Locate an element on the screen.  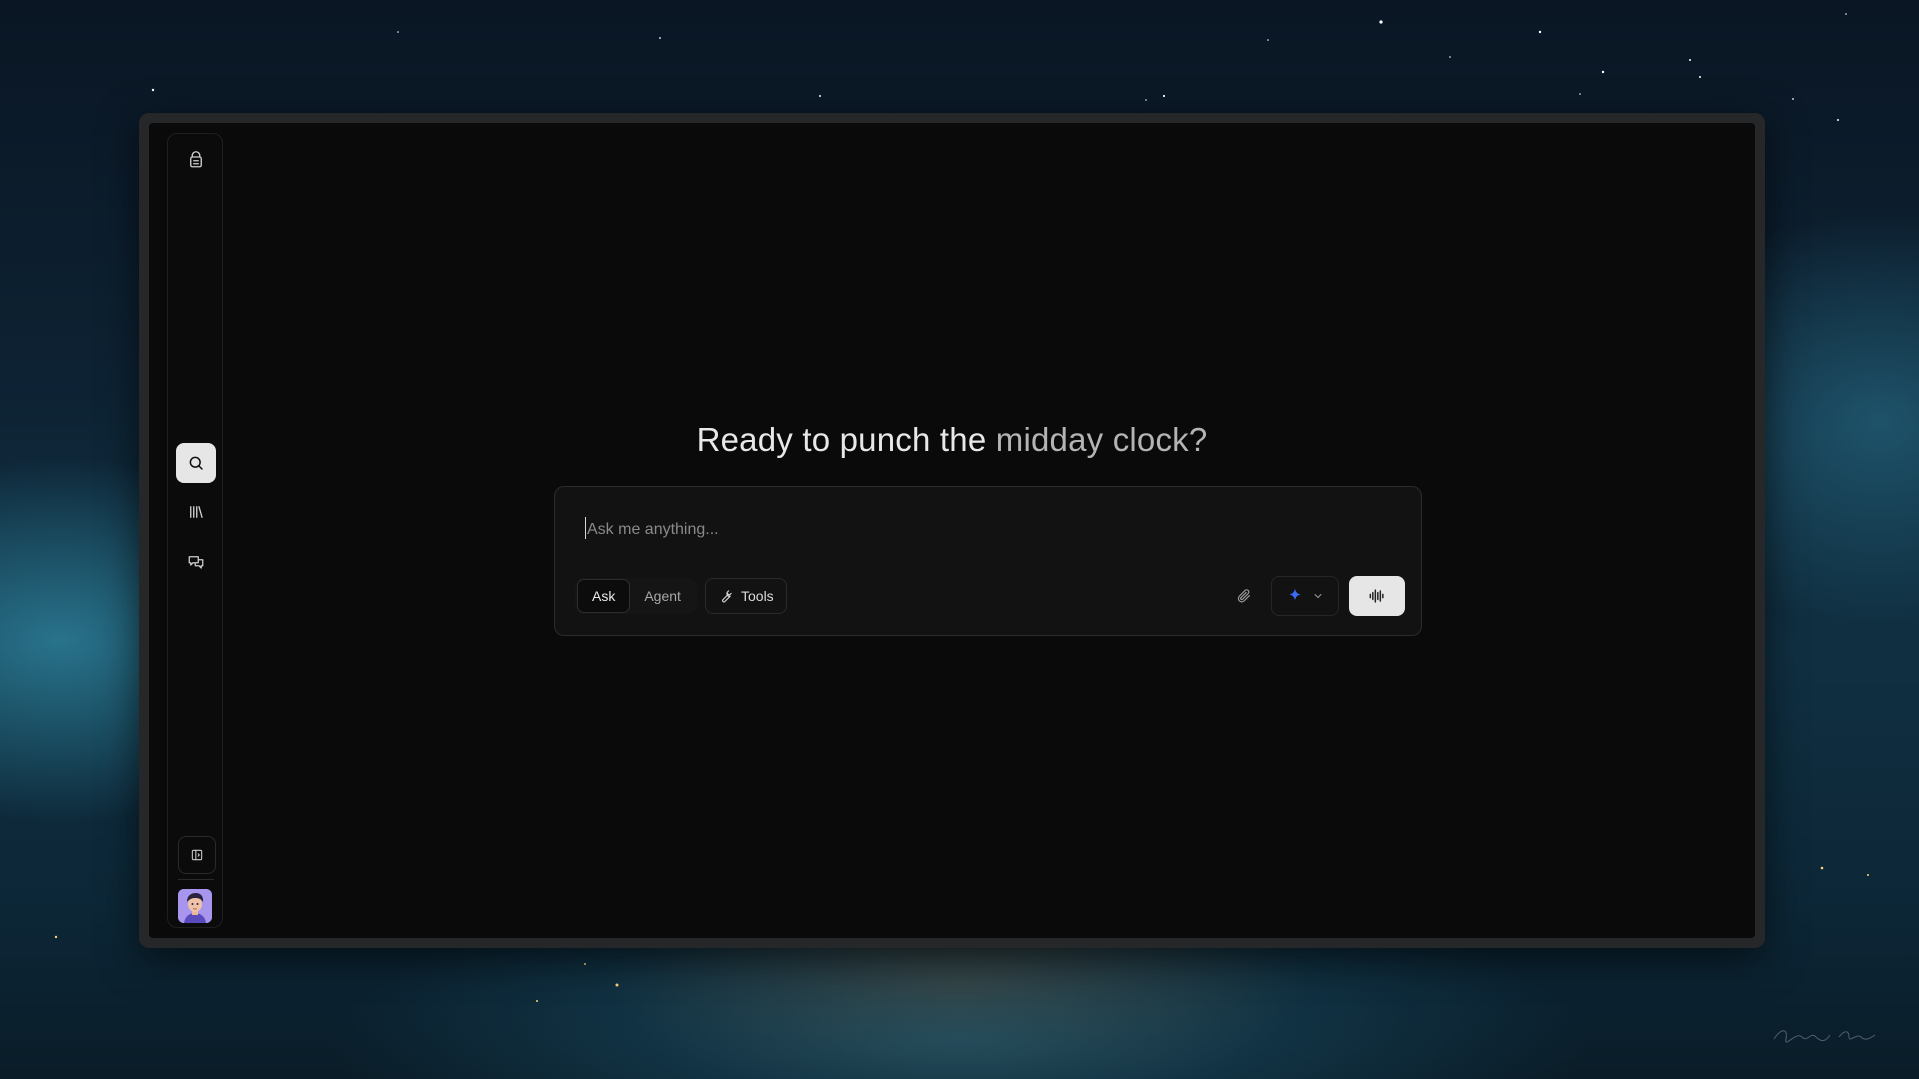
tools-label: Tools is located at coordinates (757, 596).